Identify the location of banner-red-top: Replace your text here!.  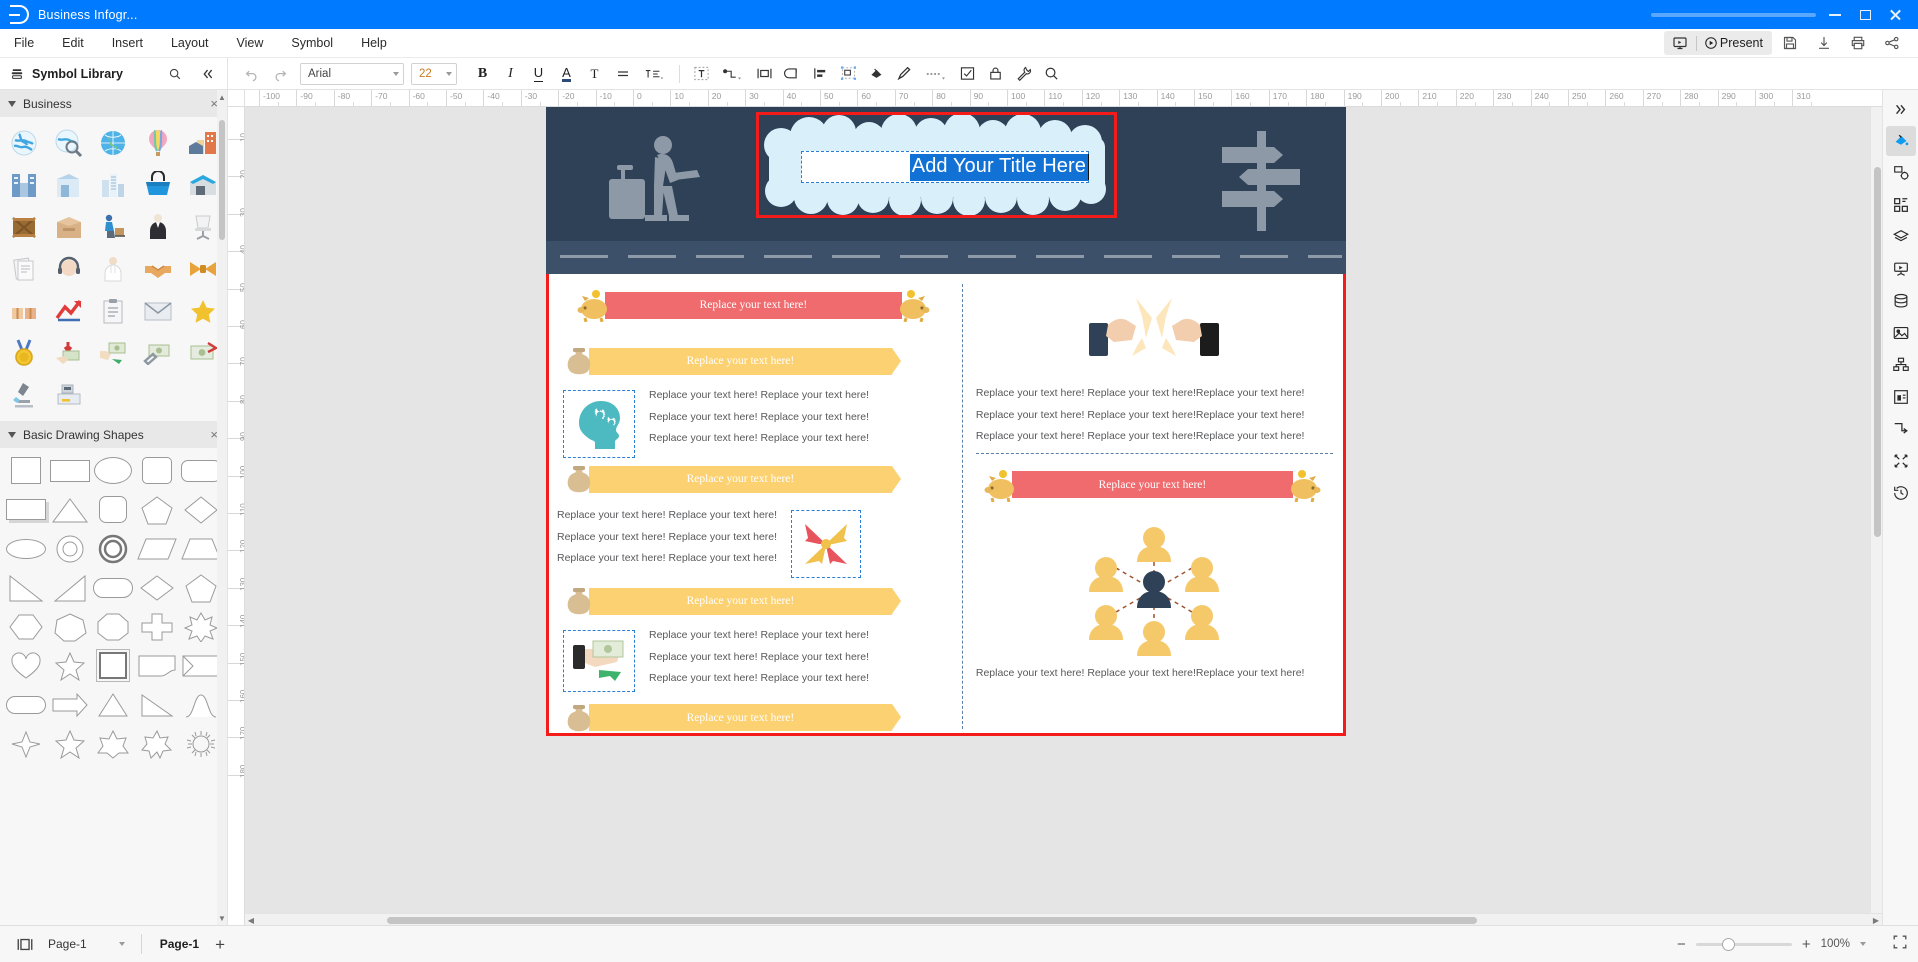
(753, 306).